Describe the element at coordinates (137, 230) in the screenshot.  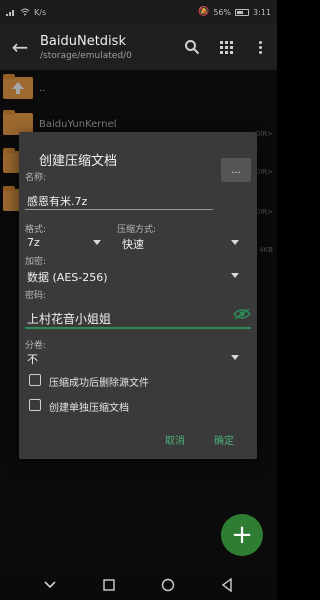
I see `method-label: 压缩方式:` at that location.